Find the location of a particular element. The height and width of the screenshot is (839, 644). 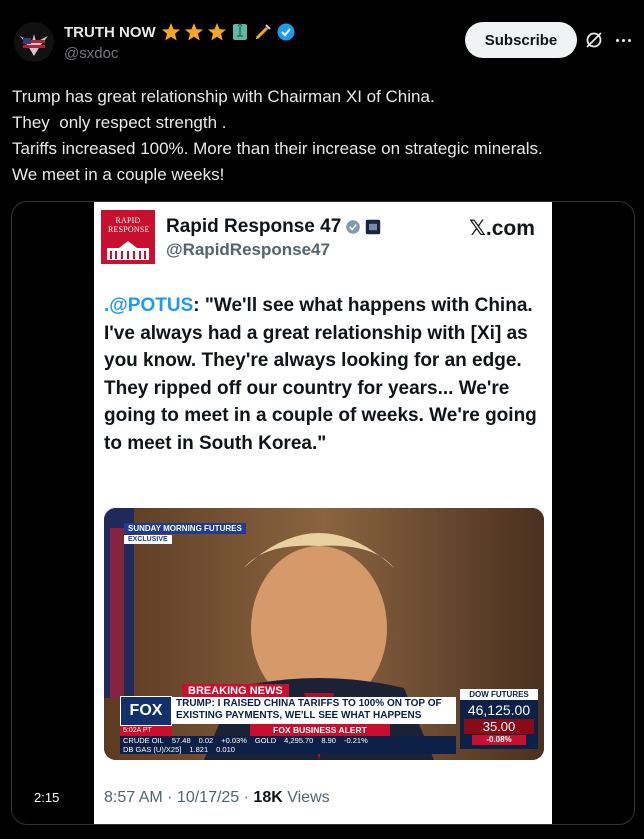

fox-logo-text: FOX is located at coordinates (146, 710).